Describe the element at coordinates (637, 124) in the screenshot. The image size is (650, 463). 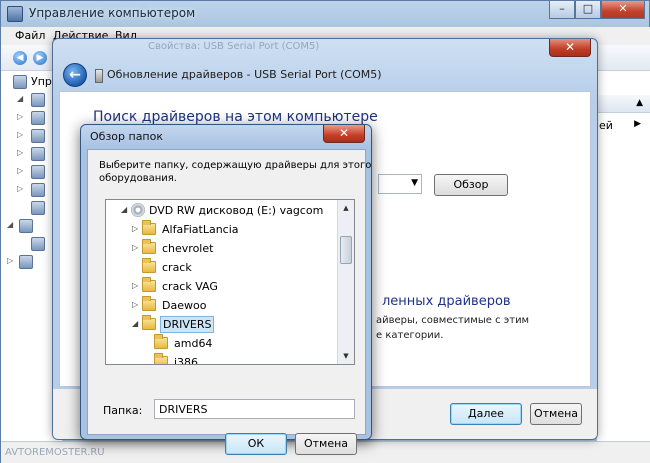
I see `submenu-arrow-icon: ▶` at that location.